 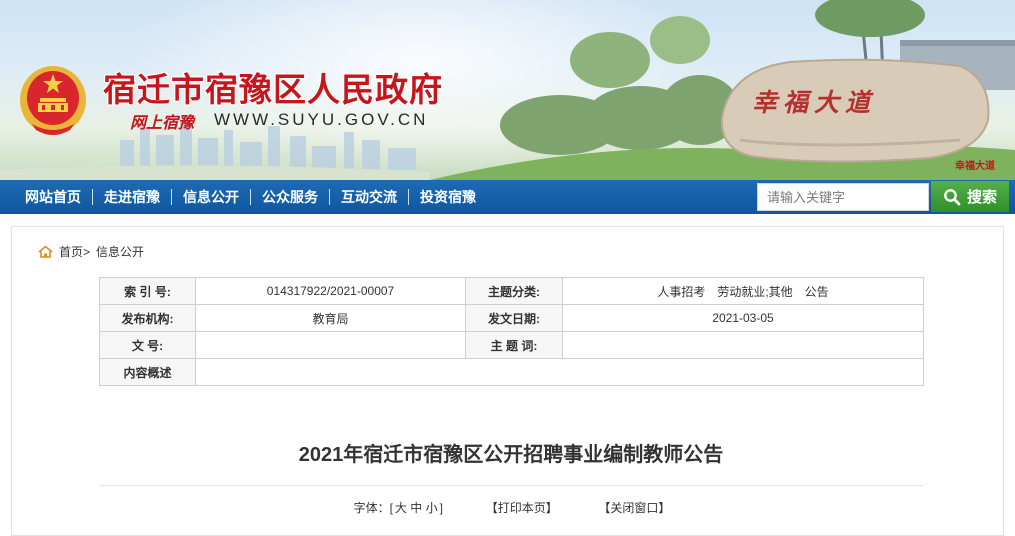 What do you see at coordinates (369, 197) in the screenshot?
I see `nav-item-interaction: 互动交流` at bounding box center [369, 197].